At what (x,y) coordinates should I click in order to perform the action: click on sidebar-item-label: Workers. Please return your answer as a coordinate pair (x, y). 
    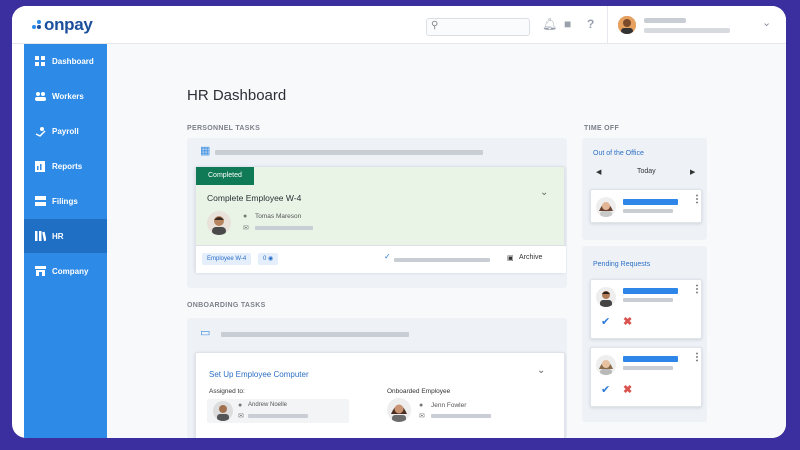
    Looking at the image, I should click on (68, 96).